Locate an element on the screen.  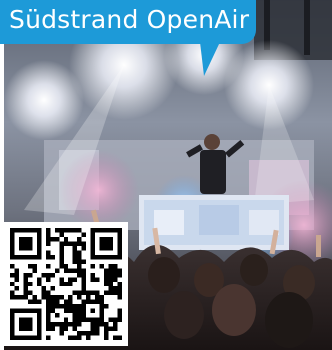
qr-code-icon is located at coordinates (66, 284).